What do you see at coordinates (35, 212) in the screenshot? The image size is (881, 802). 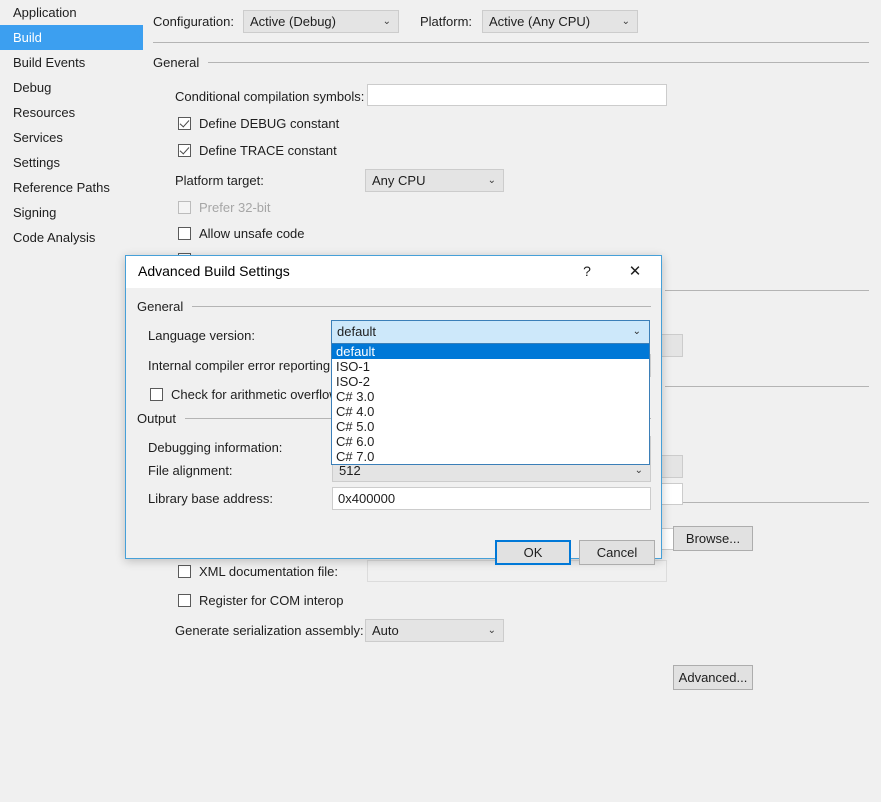 I see `sidebar-item-label: Signing` at bounding box center [35, 212].